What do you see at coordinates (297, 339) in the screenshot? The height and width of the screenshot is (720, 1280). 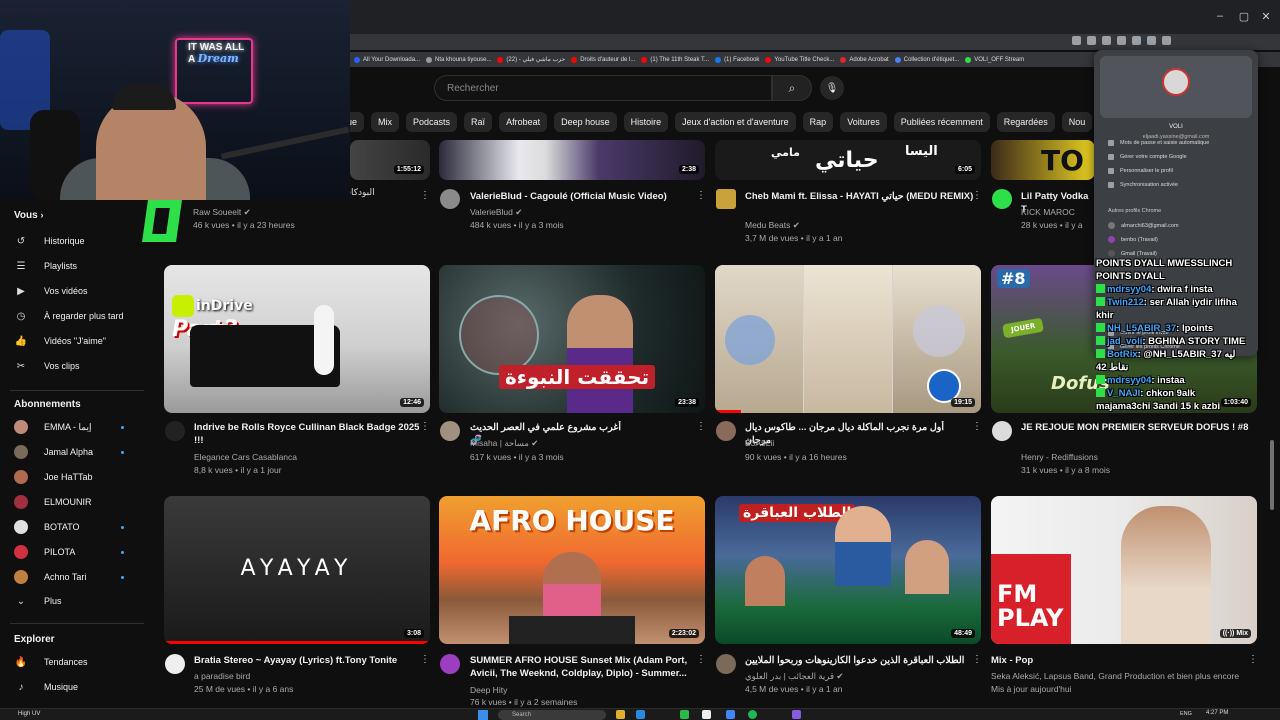 I see `video-thumbnail: inDrive Part3 12:46` at bounding box center [297, 339].